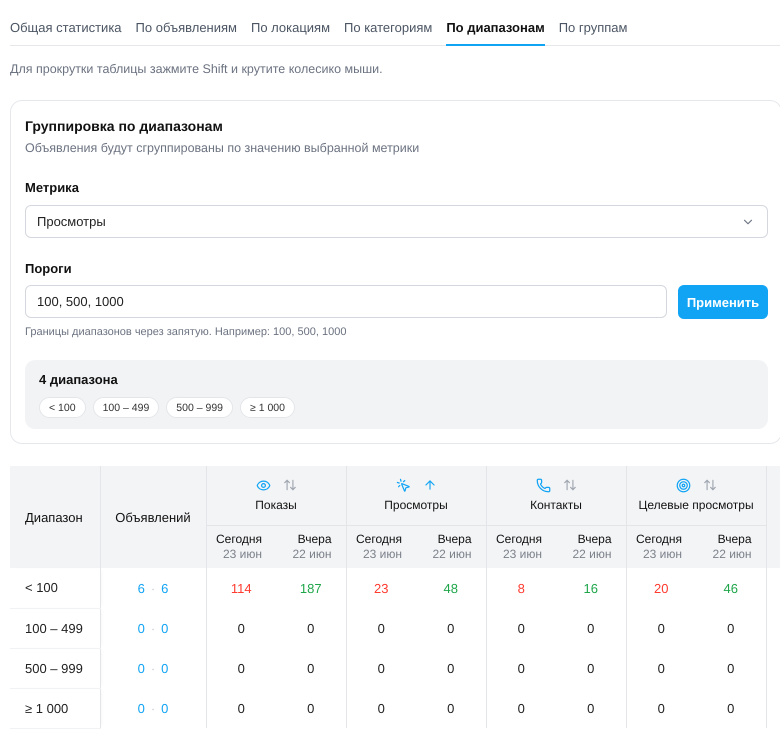  I want to click on column-header: Объявлений, so click(153, 517).